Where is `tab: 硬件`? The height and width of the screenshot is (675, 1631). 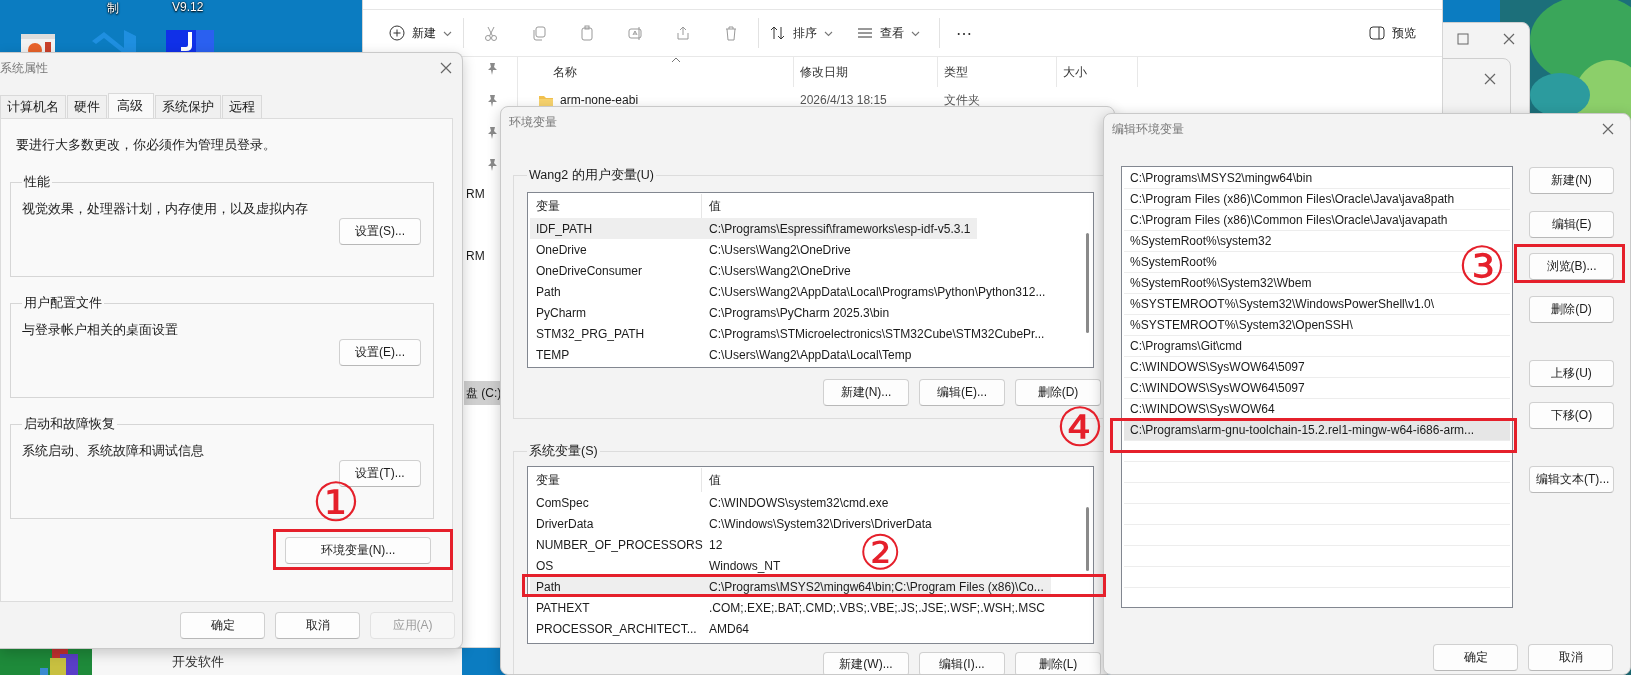 tab: 硬件 is located at coordinates (87, 106).